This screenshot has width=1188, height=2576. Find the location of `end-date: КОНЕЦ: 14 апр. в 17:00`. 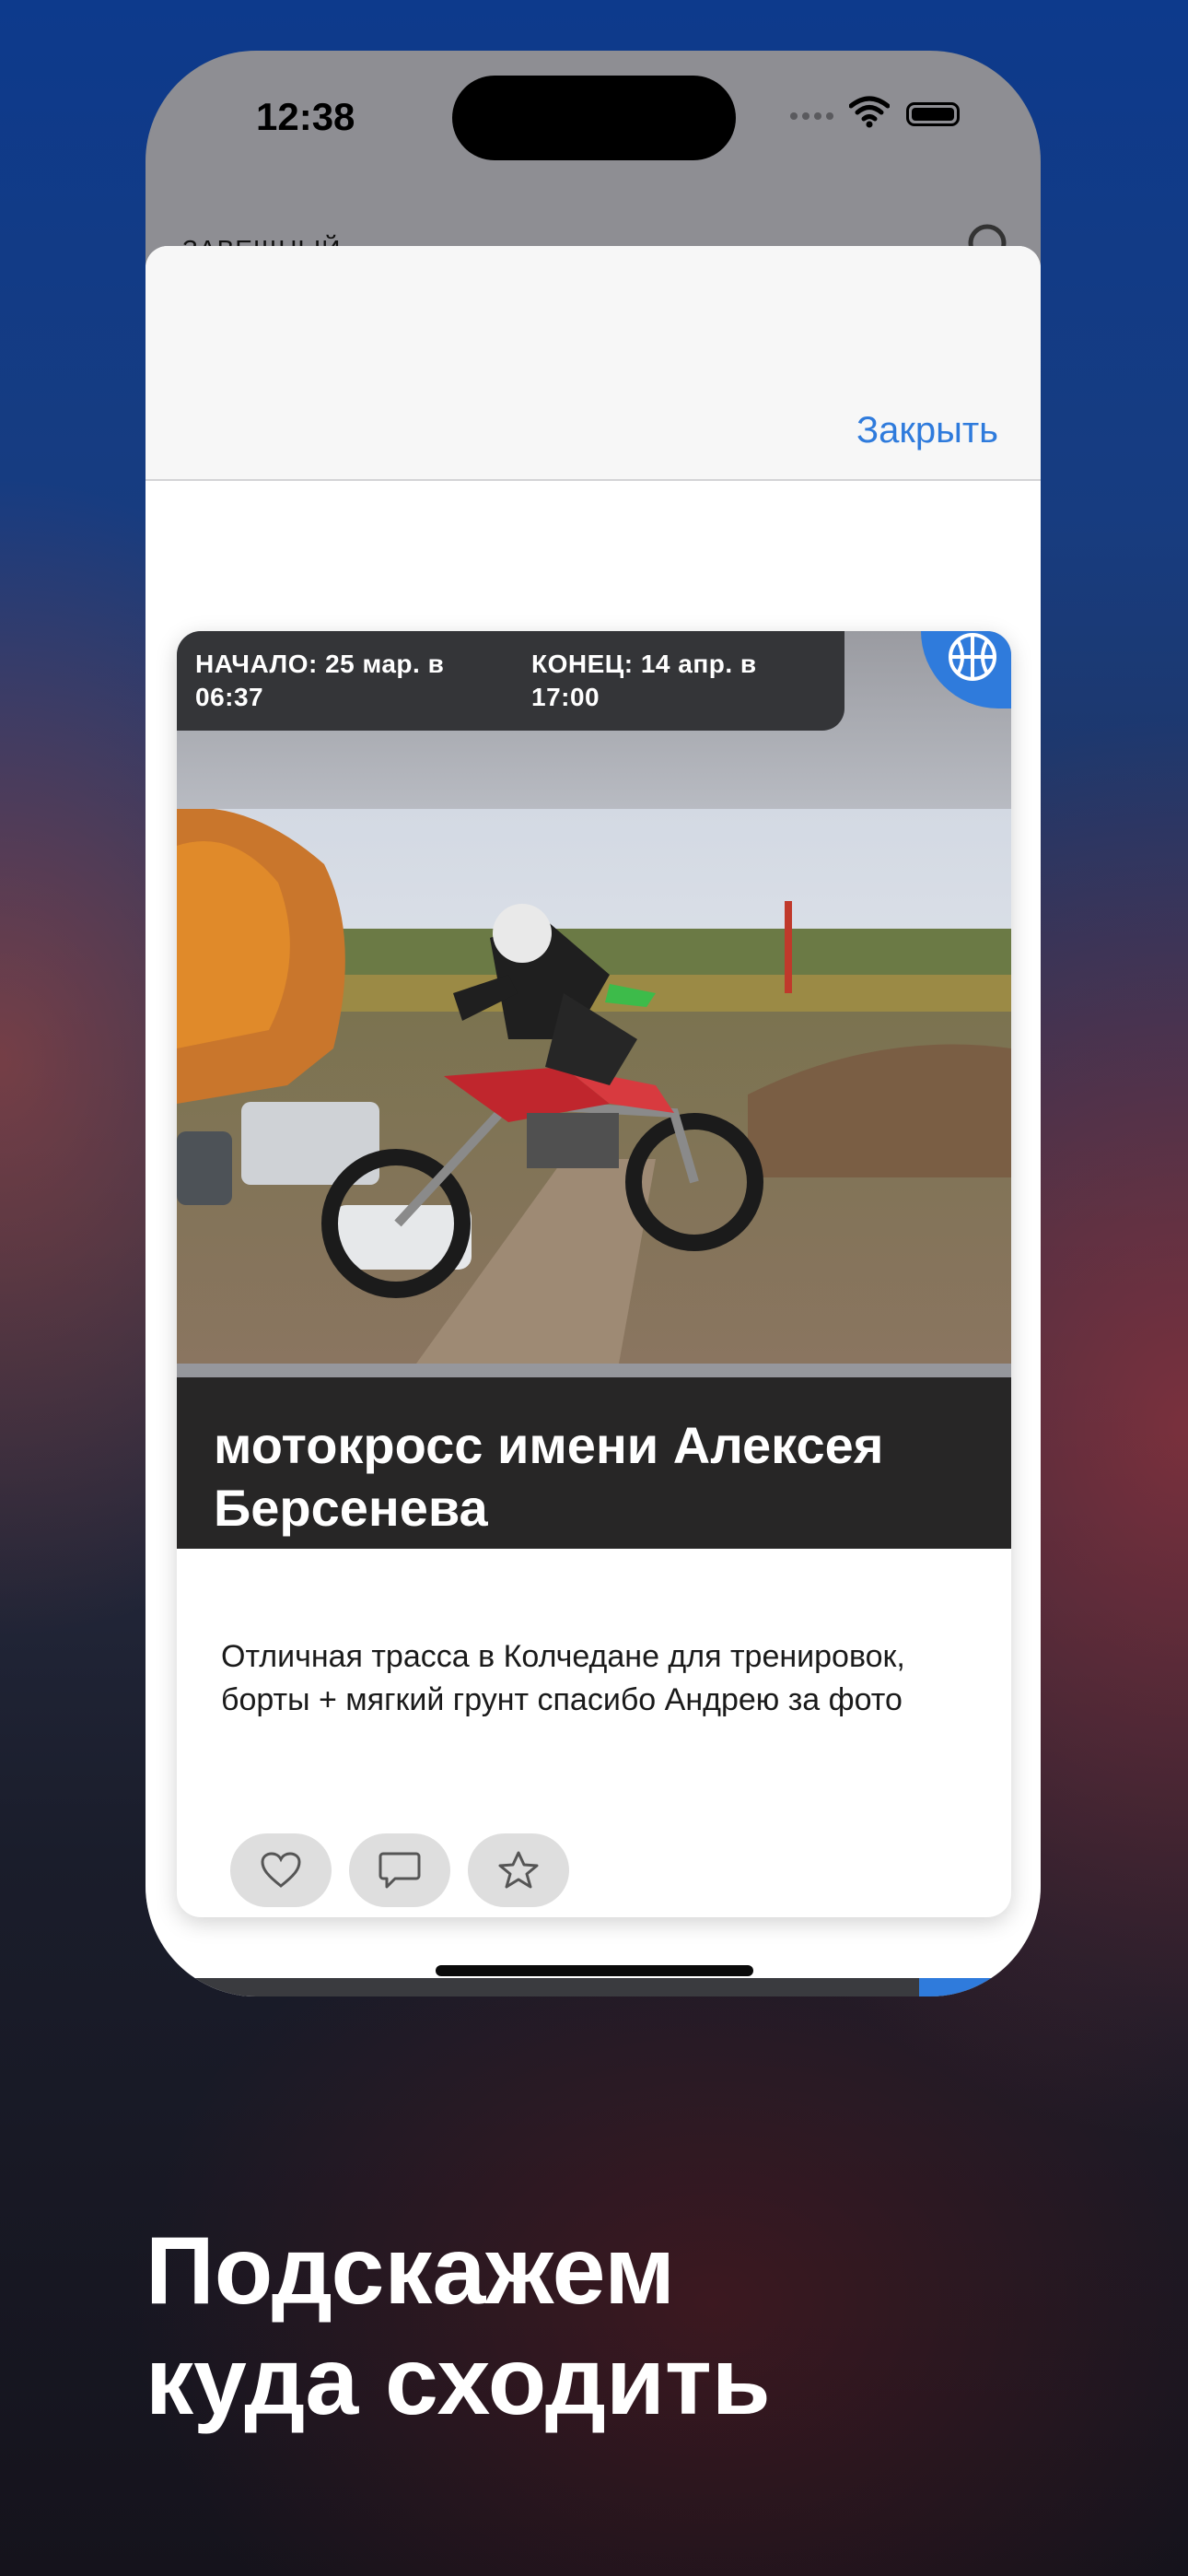

end-date: КОНЕЦ: 14 апр. в 17:00 is located at coordinates (644, 680).